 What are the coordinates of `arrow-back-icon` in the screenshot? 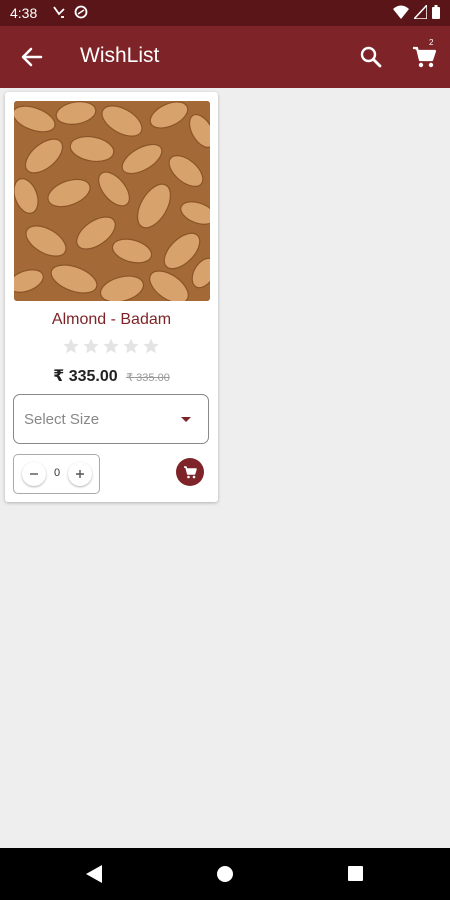 It's located at (32, 57).